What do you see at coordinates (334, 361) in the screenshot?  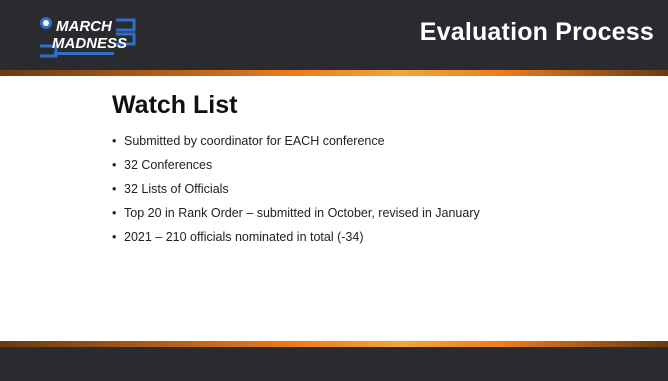 I see `footer-bar` at bounding box center [334, 361].